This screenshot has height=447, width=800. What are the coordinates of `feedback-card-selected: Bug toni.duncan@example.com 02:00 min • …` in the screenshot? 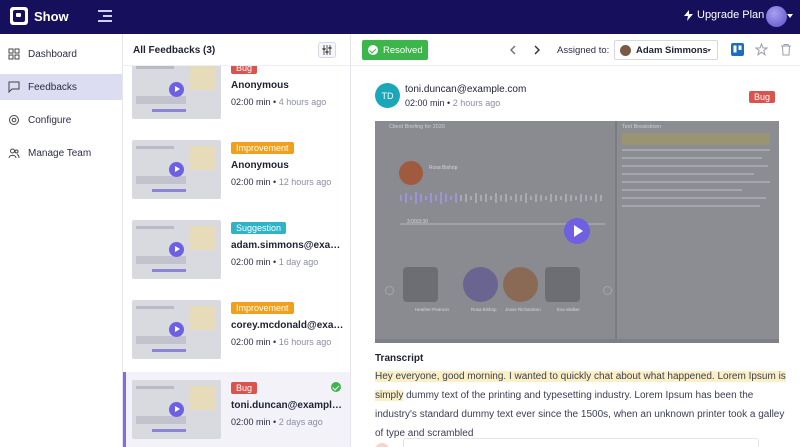 It's located at (236, 409).